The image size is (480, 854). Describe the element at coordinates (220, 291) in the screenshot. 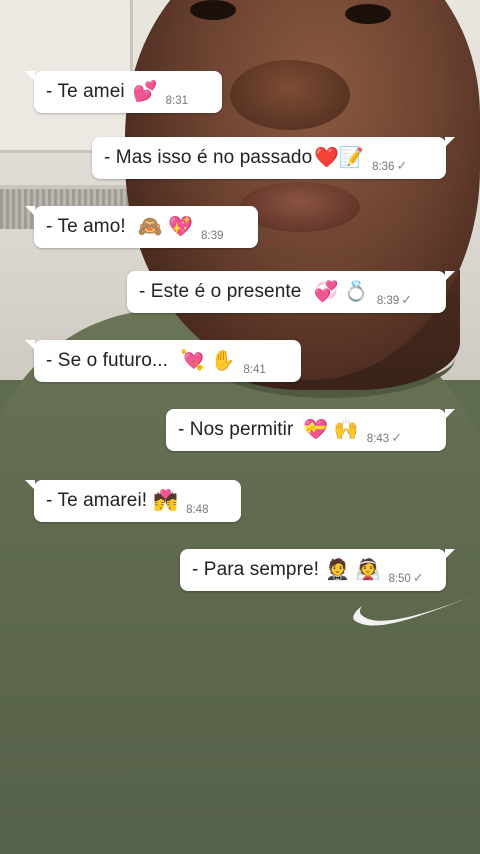

I see `message-text: - Este é o presente` at that location.